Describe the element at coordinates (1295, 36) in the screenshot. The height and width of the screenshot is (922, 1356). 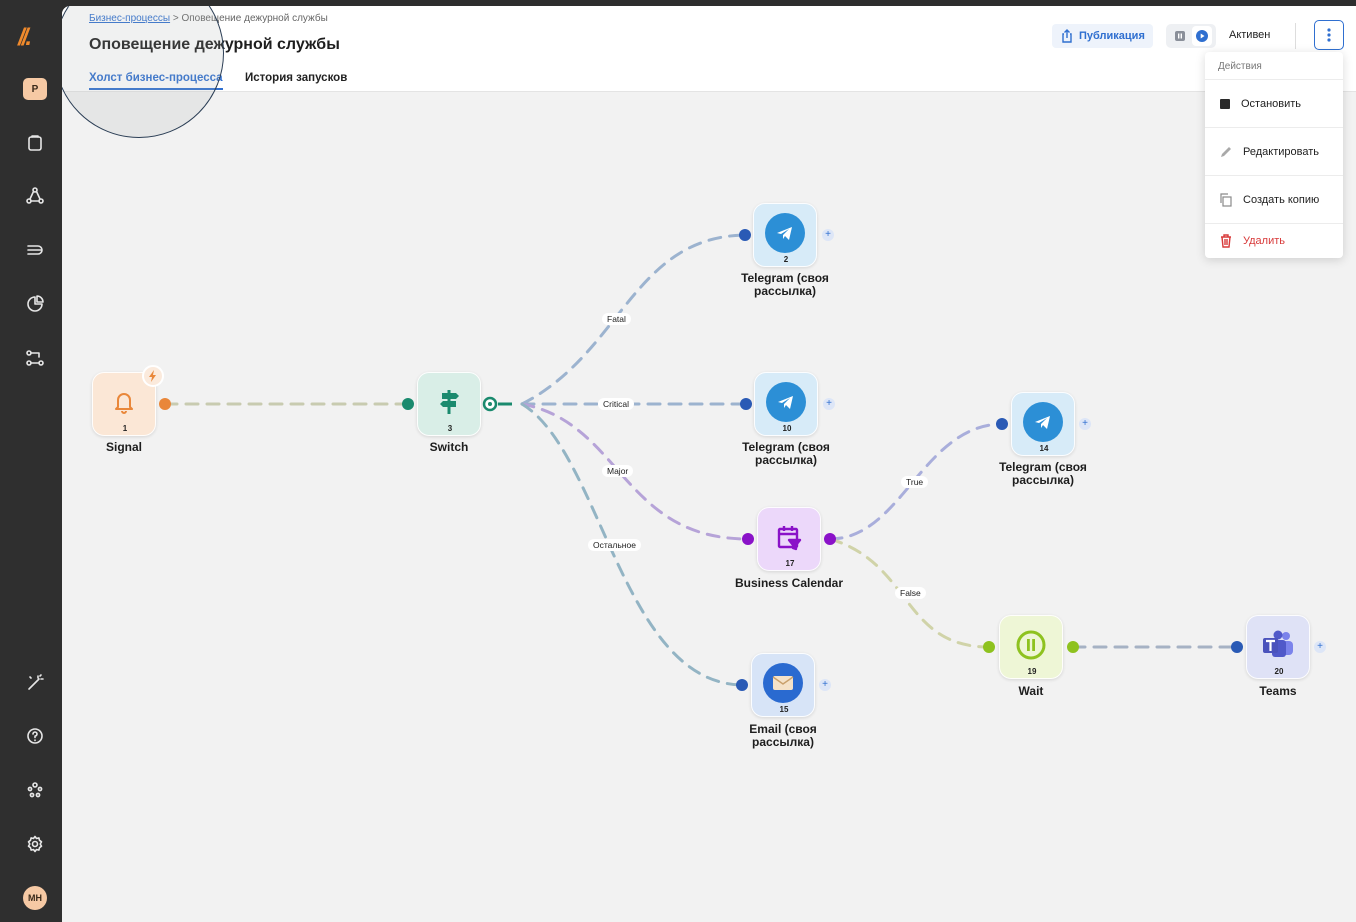
I see `divider` at that location.